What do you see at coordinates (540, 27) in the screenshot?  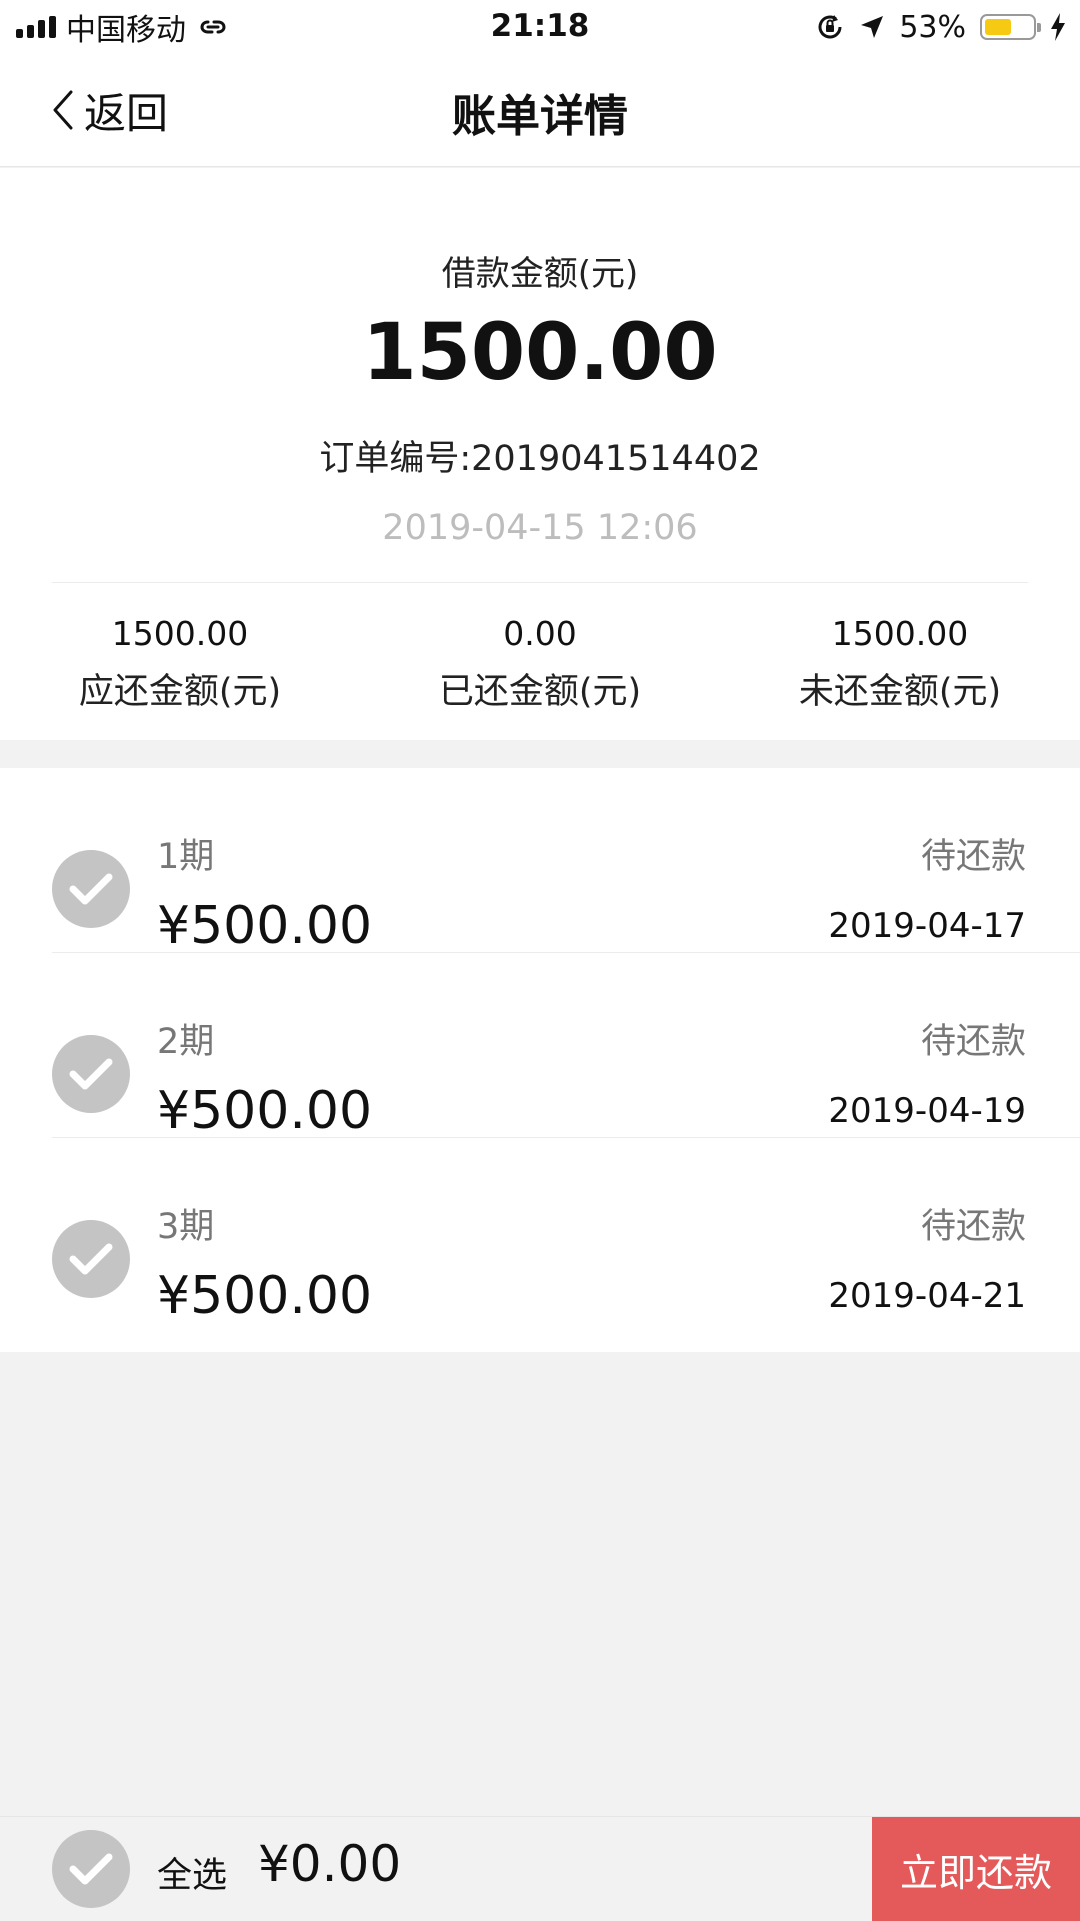 I see `status-bar: 中国移动 21:18 53%` at bounding box center [540, 27].